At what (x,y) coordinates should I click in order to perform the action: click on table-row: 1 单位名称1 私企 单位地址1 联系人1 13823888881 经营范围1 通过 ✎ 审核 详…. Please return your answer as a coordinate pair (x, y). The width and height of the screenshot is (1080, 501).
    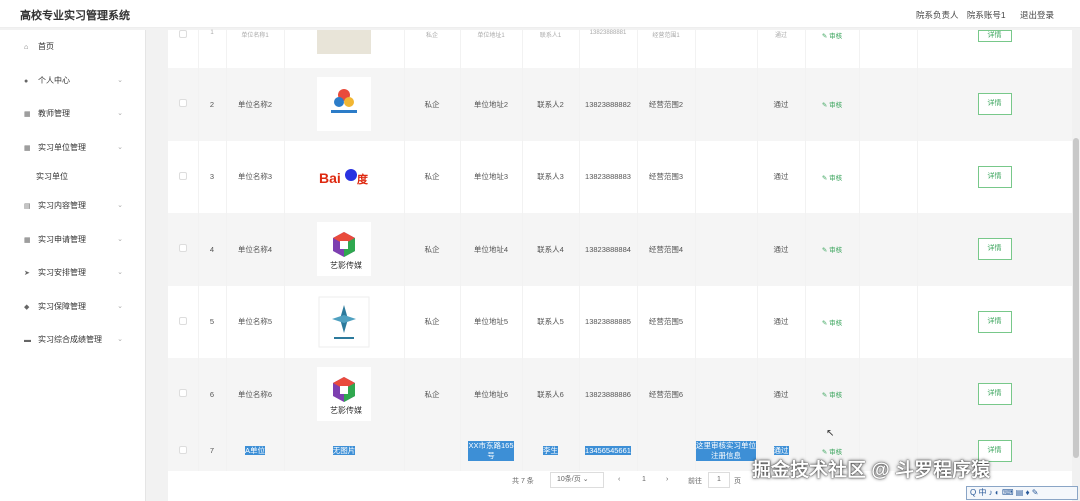
    Looking at the image, I should click on (620, 49).